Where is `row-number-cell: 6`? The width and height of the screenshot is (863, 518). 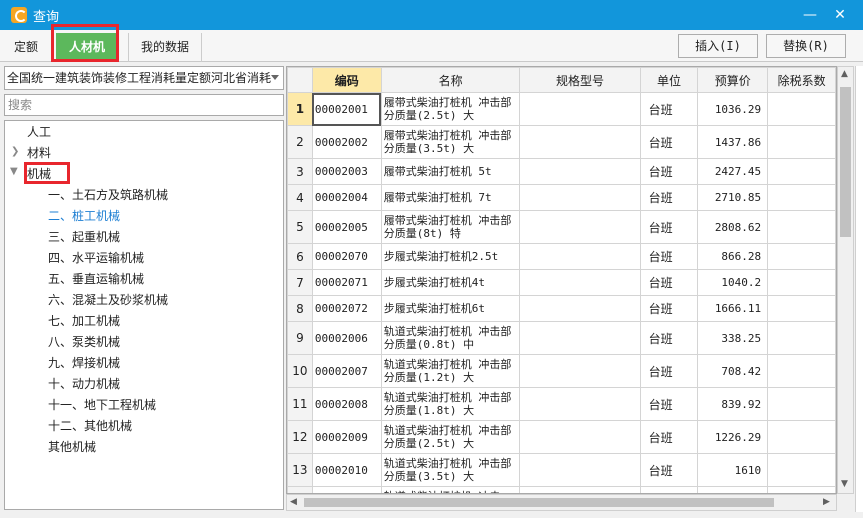
row-number-cell: 6 is located at coordinates (300, 256).